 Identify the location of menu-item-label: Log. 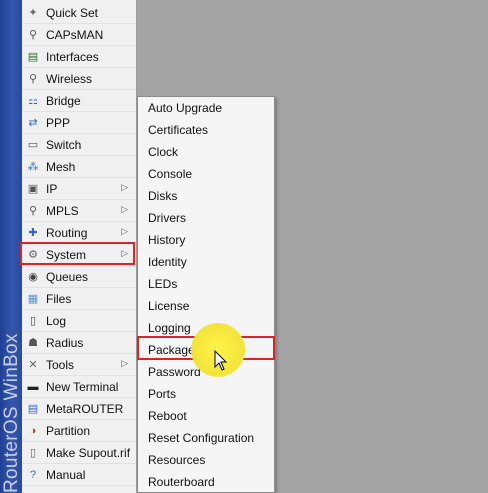
(56, 320).